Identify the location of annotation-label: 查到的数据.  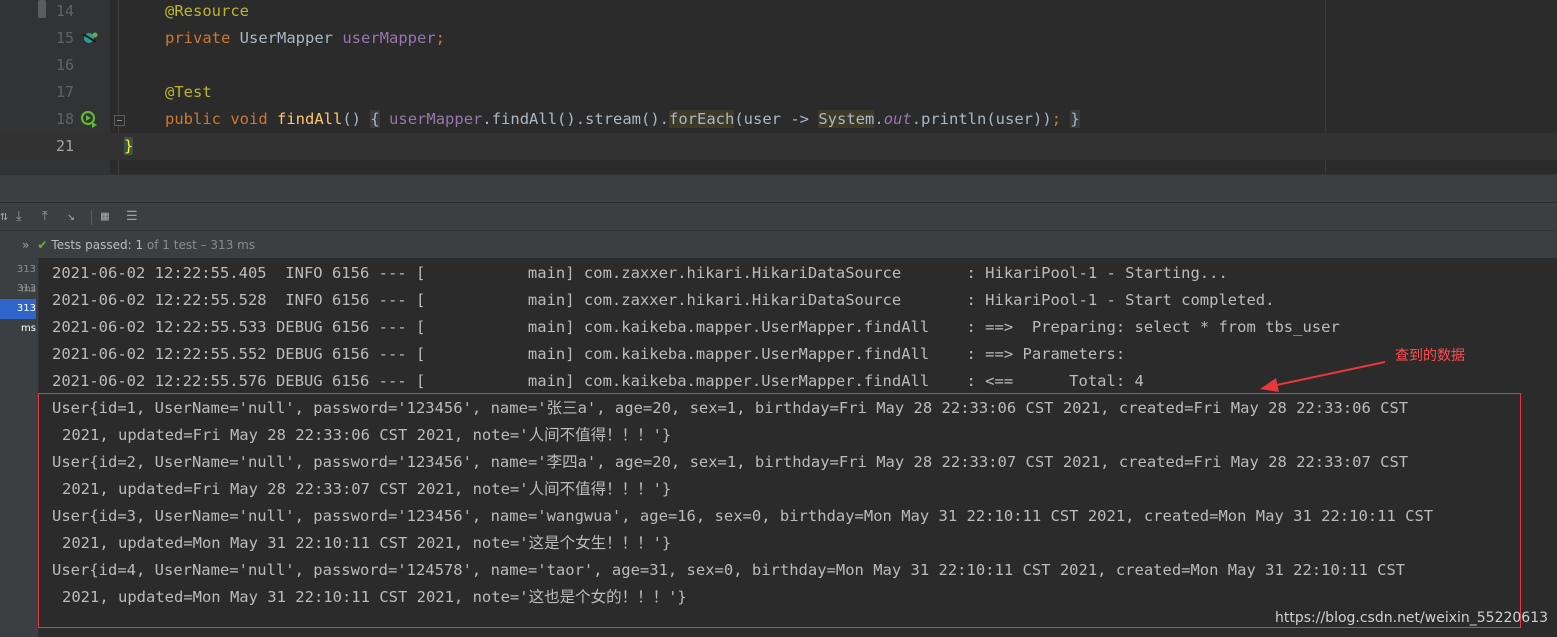
(1430, 356).